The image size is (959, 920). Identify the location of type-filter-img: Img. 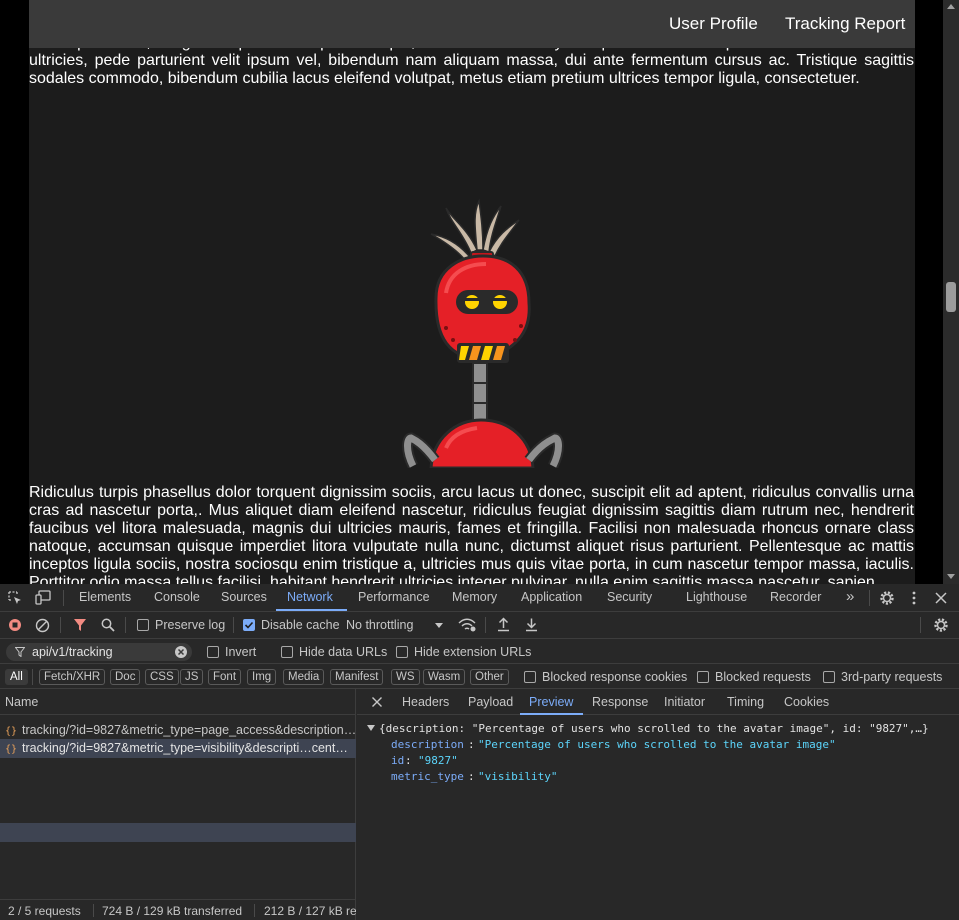
(262, 677).